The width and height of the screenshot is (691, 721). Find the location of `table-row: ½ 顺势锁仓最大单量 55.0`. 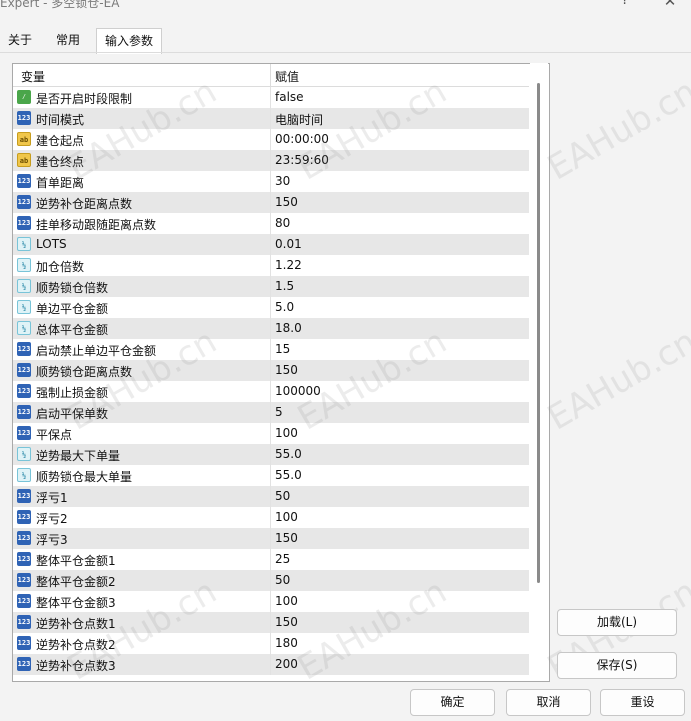

table-row: ½ 顺势锁仓最大单量 55.0 is located at coordinates (271, 475).